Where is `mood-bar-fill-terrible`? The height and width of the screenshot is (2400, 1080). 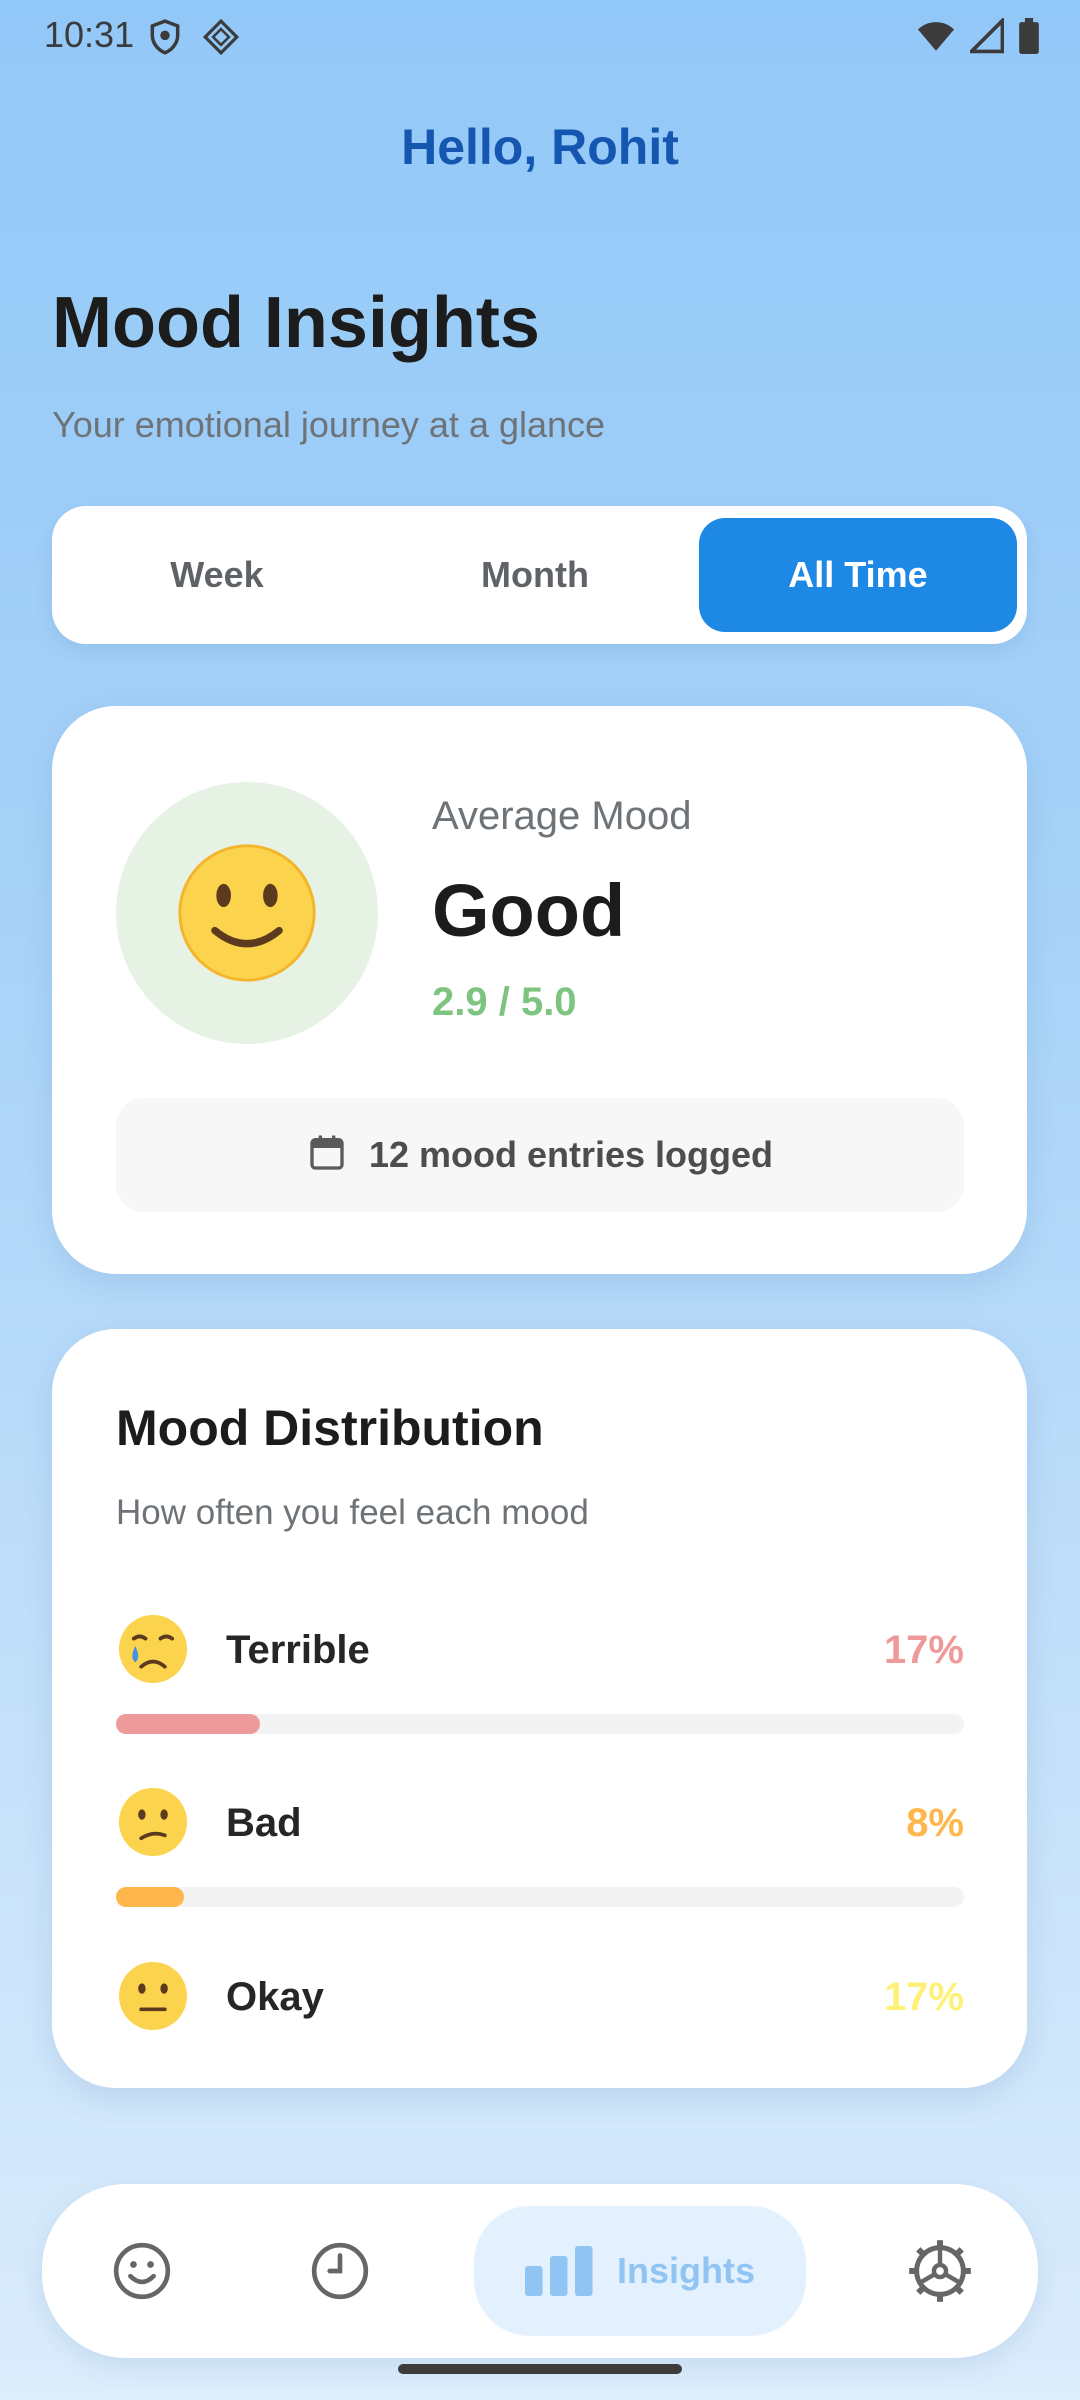 mood-bar-fill-terrible is located at coordinates (188, 1724).